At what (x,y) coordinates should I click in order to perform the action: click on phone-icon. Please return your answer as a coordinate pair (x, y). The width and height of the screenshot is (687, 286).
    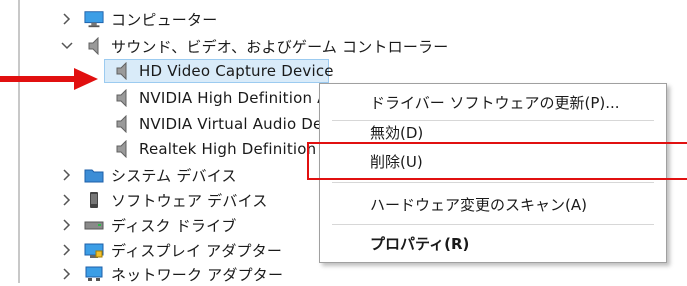
    Looking at the image, I should click on (94, 200).